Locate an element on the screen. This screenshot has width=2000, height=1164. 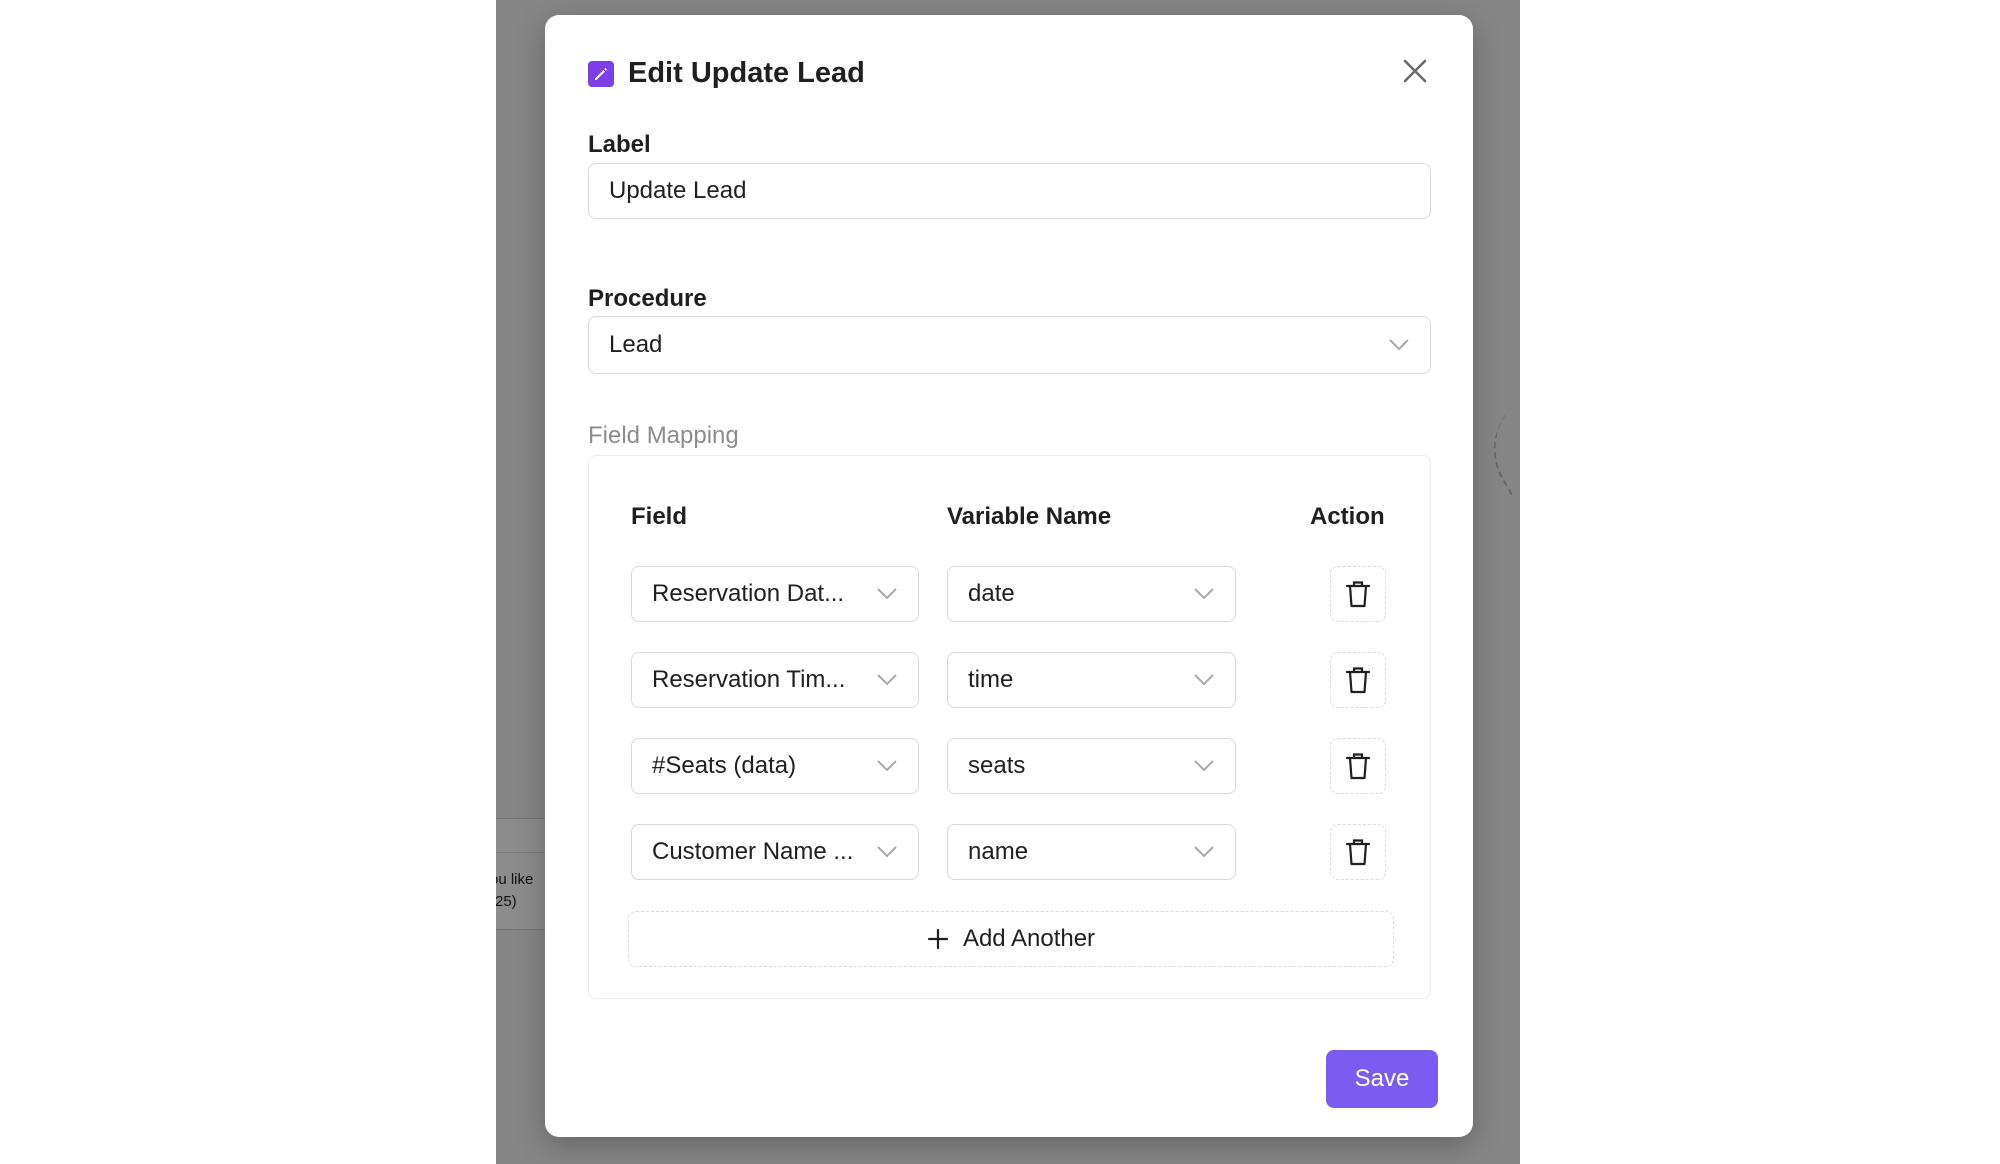
add-another-button: Add Another is located at coordinates (1011, 939).